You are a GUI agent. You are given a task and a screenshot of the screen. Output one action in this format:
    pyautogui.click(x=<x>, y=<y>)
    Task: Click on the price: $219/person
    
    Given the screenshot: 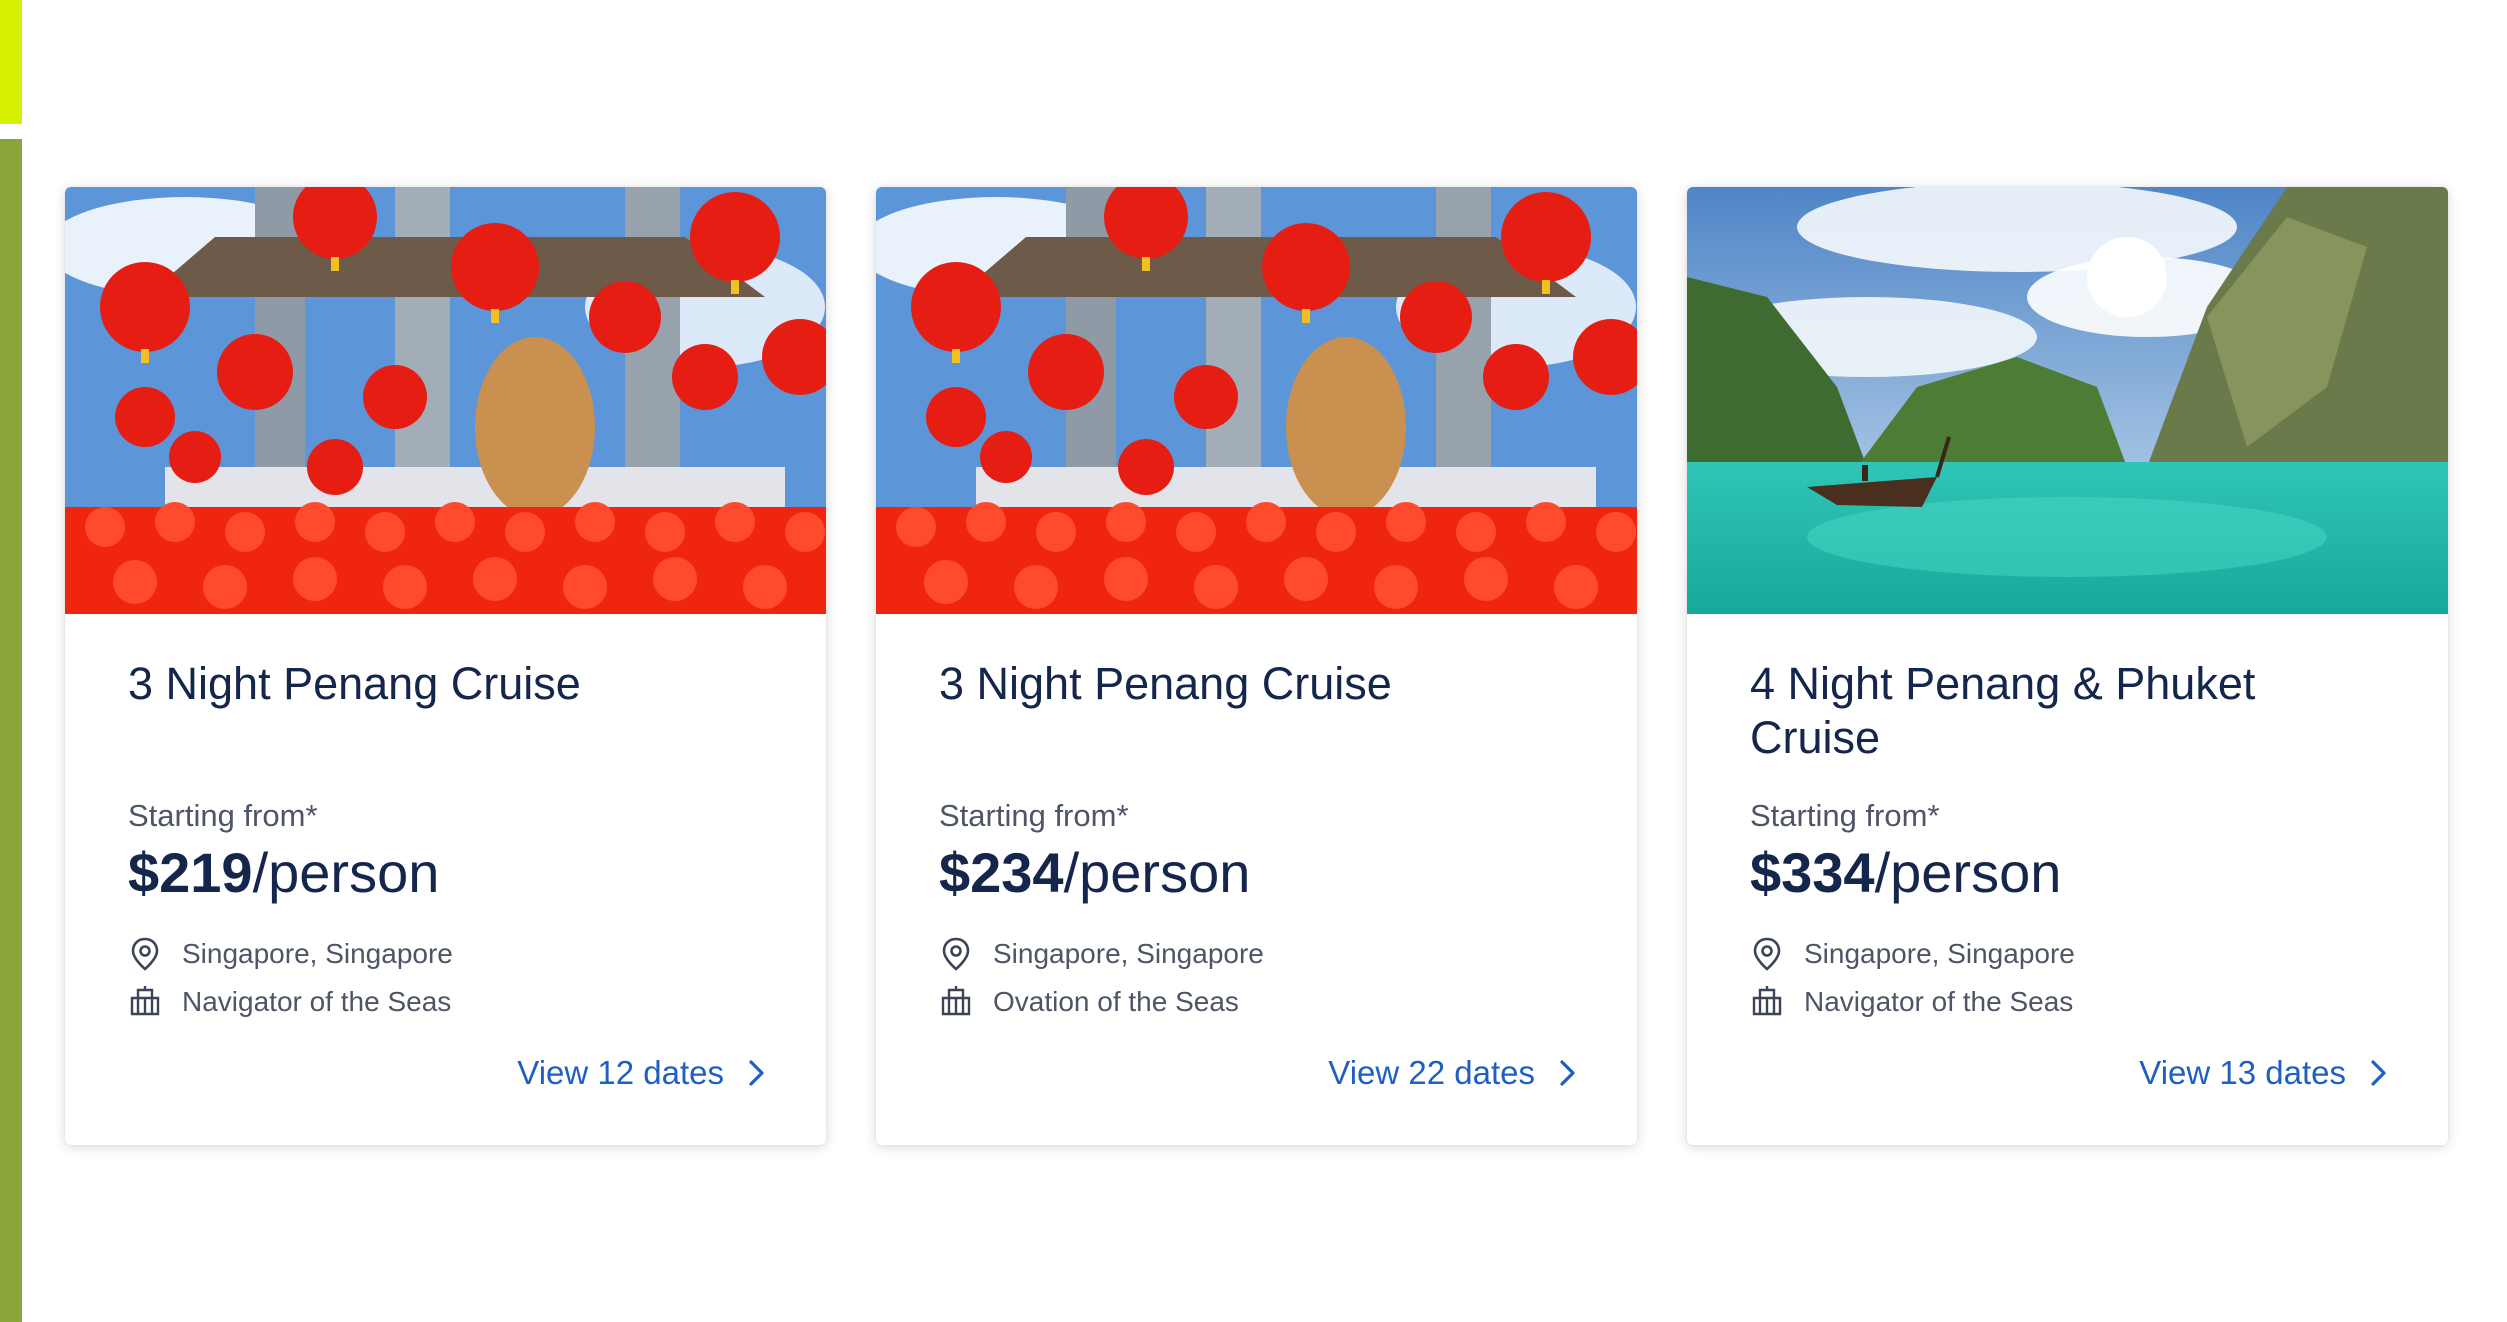 What is the action you would take?
    pyautogui.click(x=283, y=872)
    